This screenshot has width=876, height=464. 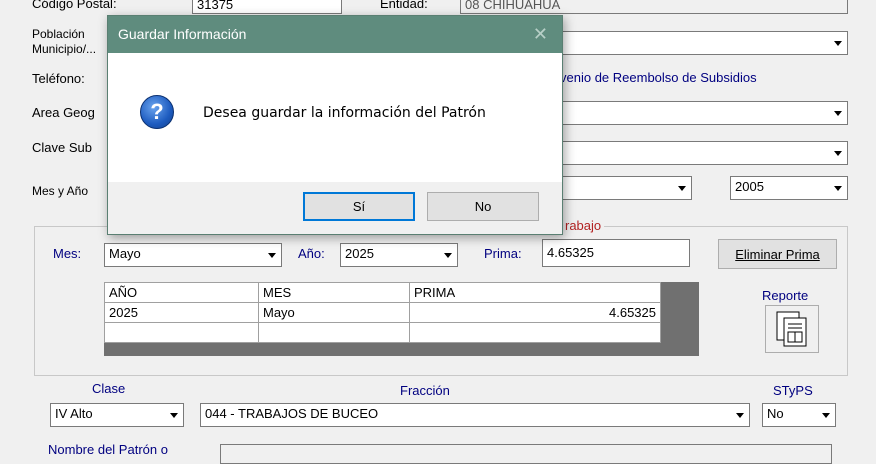 I want to click on prima-input: 4.65325, so click(x=616, y=253).